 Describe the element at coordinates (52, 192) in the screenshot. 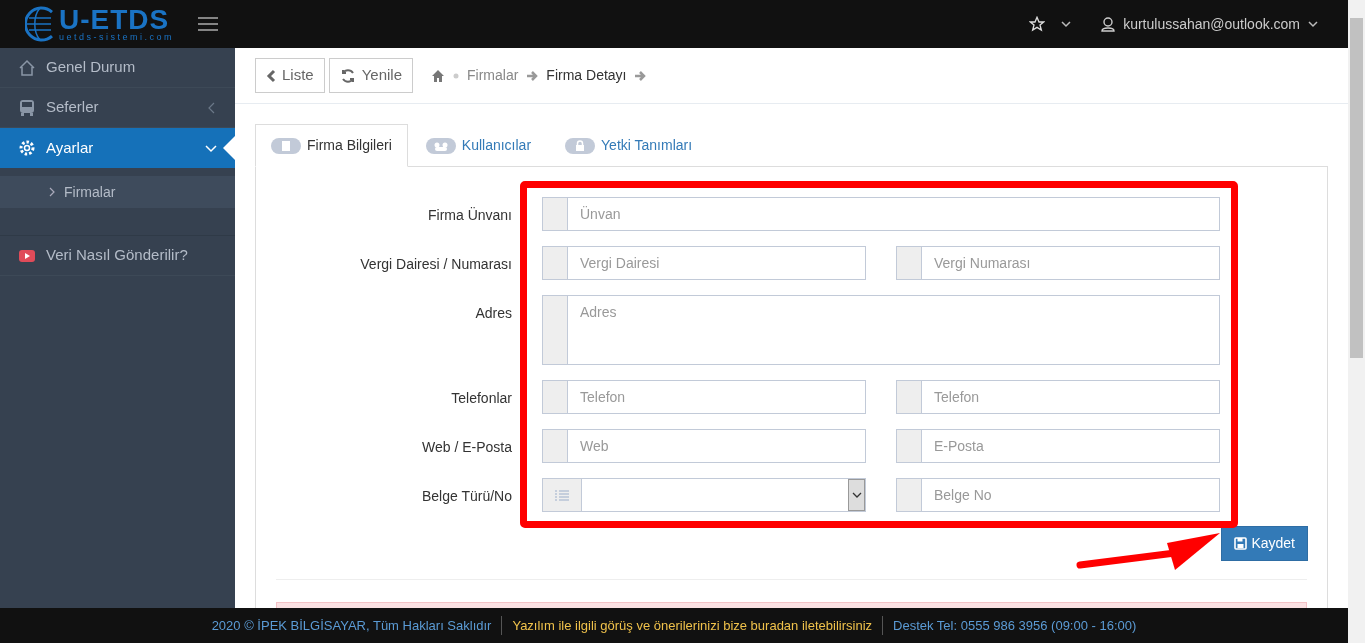

I see `chevron-right-icon` at that location.